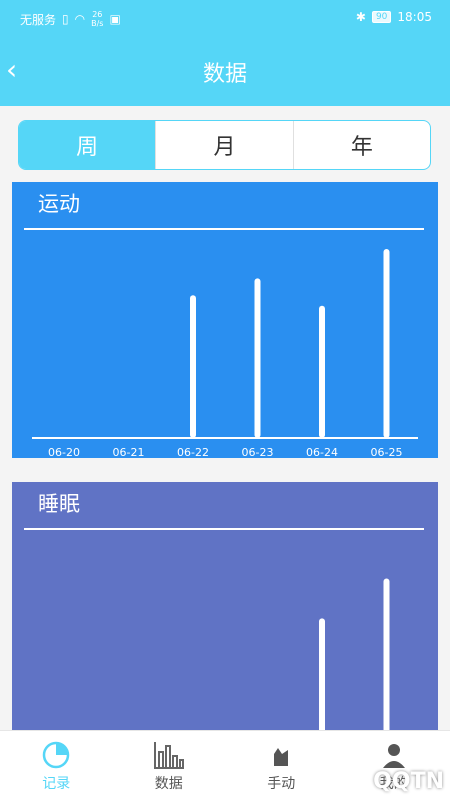 This screenshot has height=800, width=450. I want to click on hand-icon, so click(281, 755).